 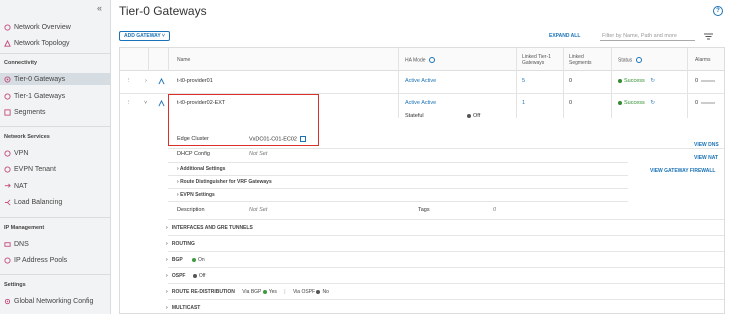 I want to click on filter-input: Filter by Name, Path and more, so click(x=647, y=36).